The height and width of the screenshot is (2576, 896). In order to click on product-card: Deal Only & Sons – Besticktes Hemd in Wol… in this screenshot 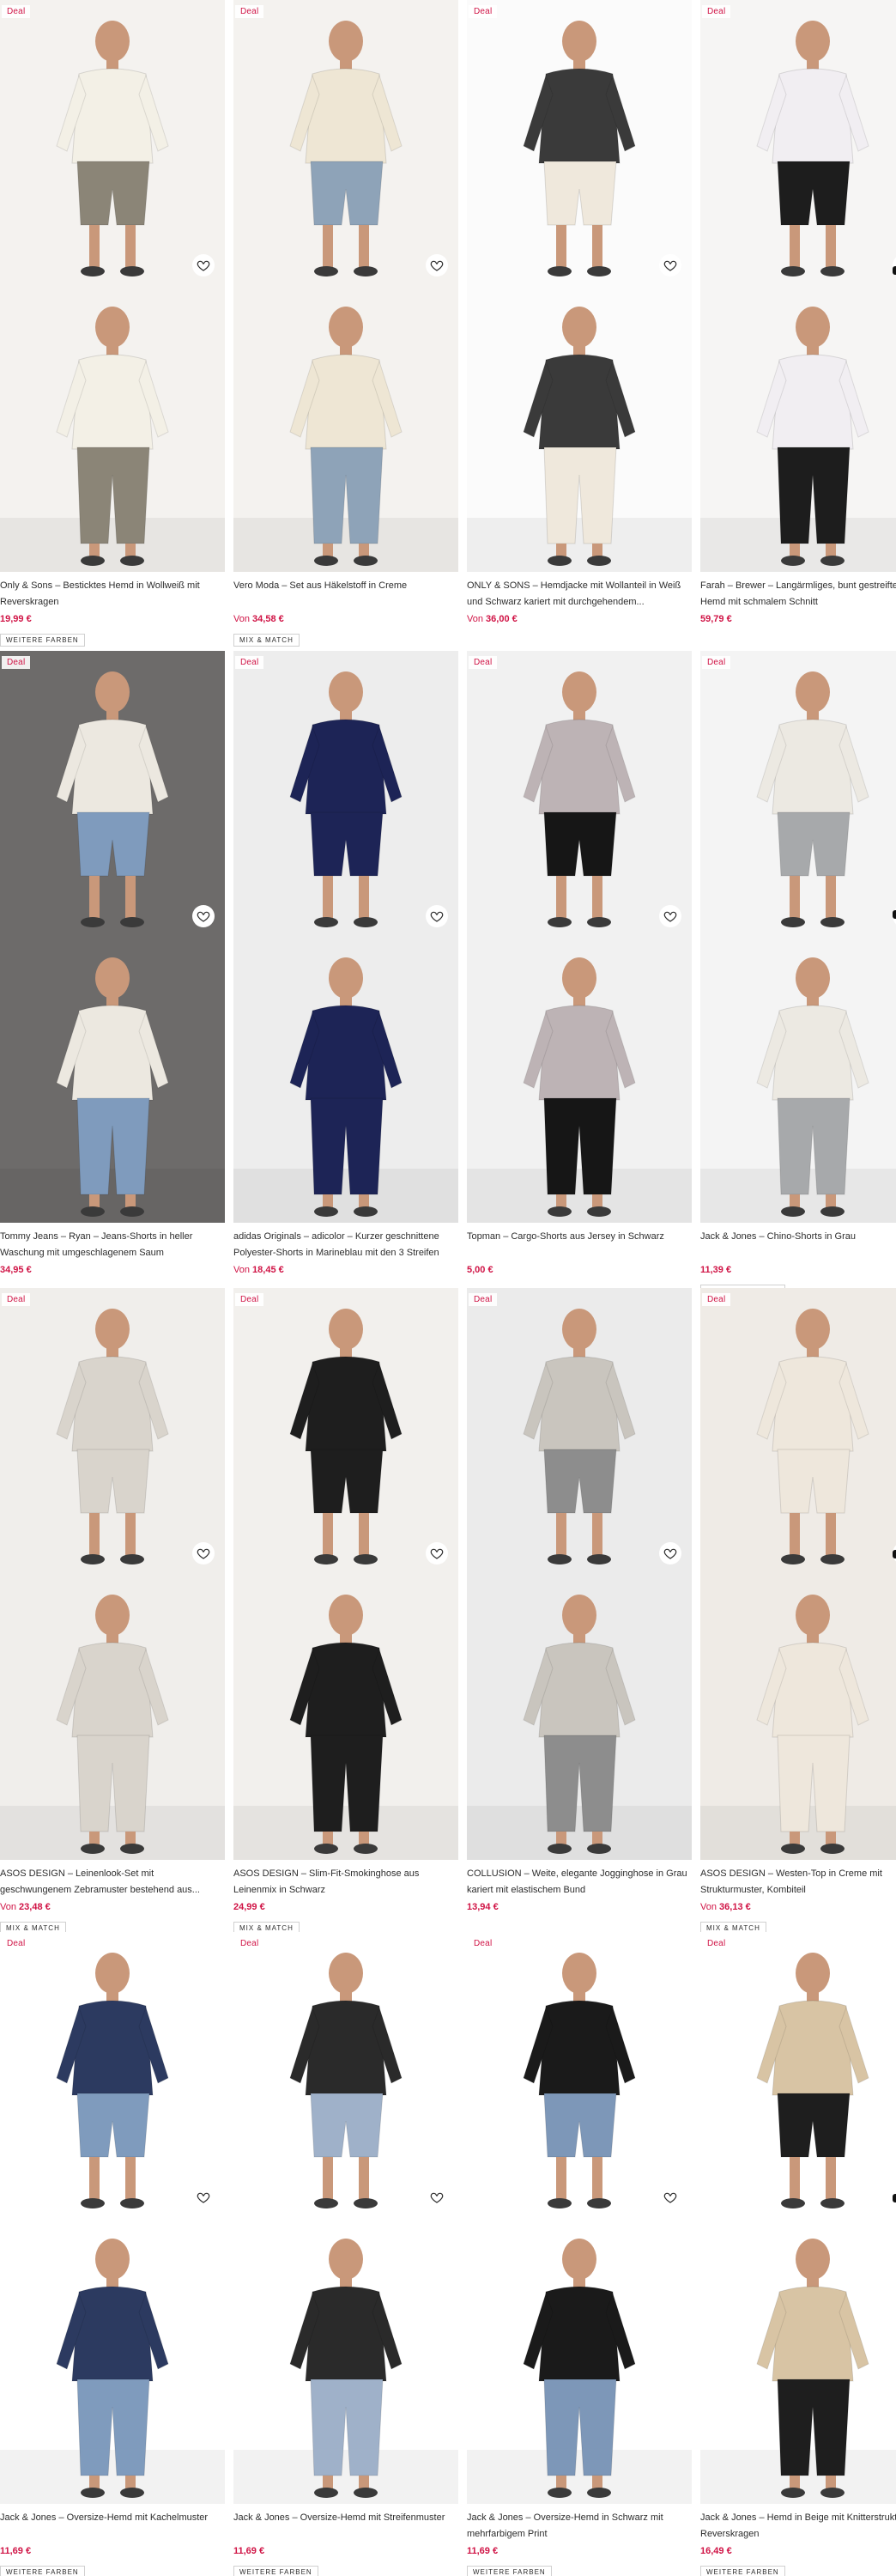, I will do `click(112, 323)`.